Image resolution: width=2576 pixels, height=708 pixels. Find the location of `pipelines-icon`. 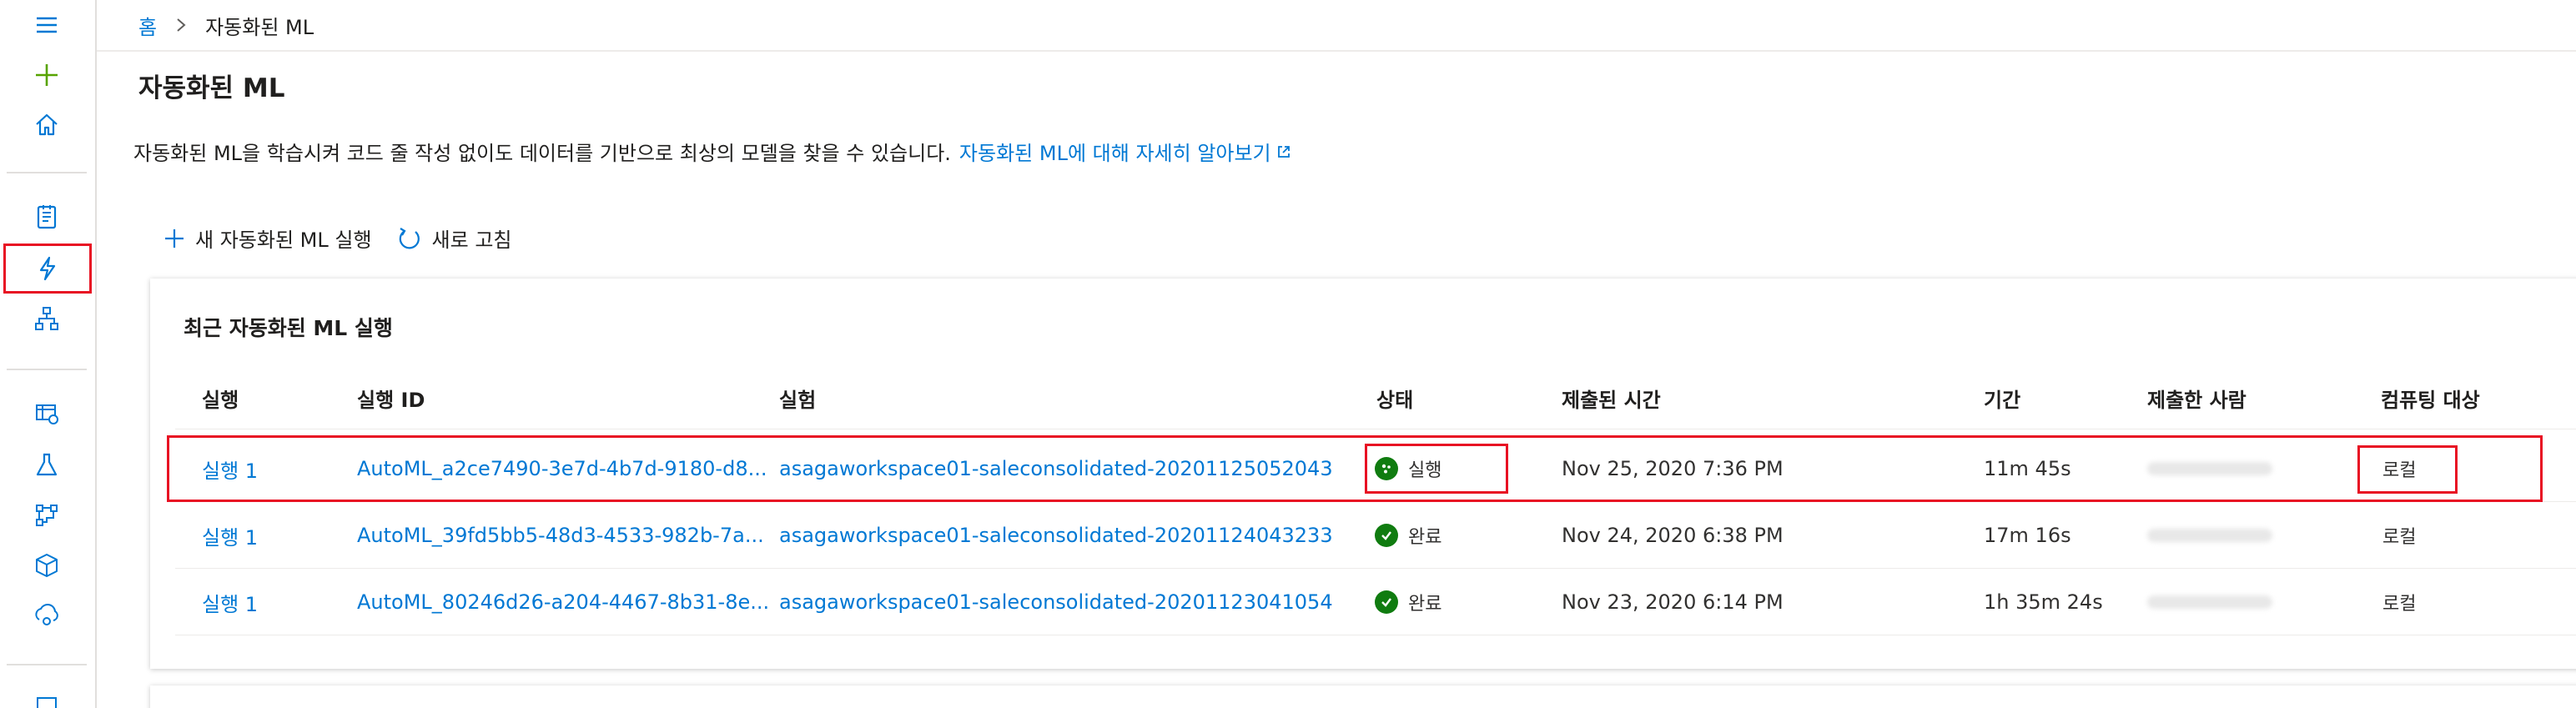

pipelines-icon is located at coordinates (46, 515).